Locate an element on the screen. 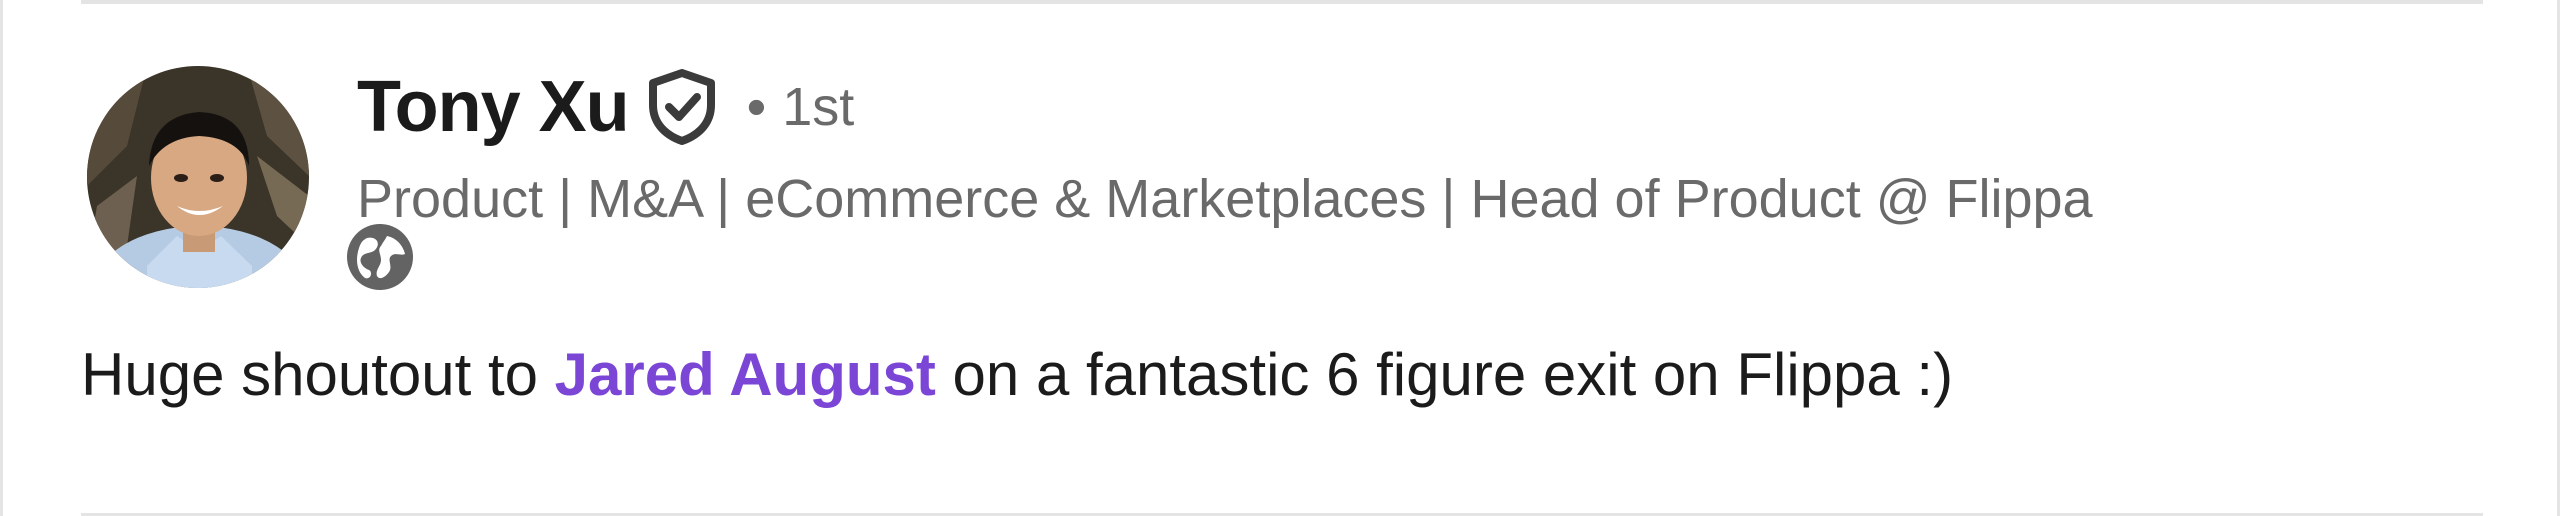 Image resolution: width=2560 pixels, height=516 pixels. top-divider is located at coordinates (1282, 2).